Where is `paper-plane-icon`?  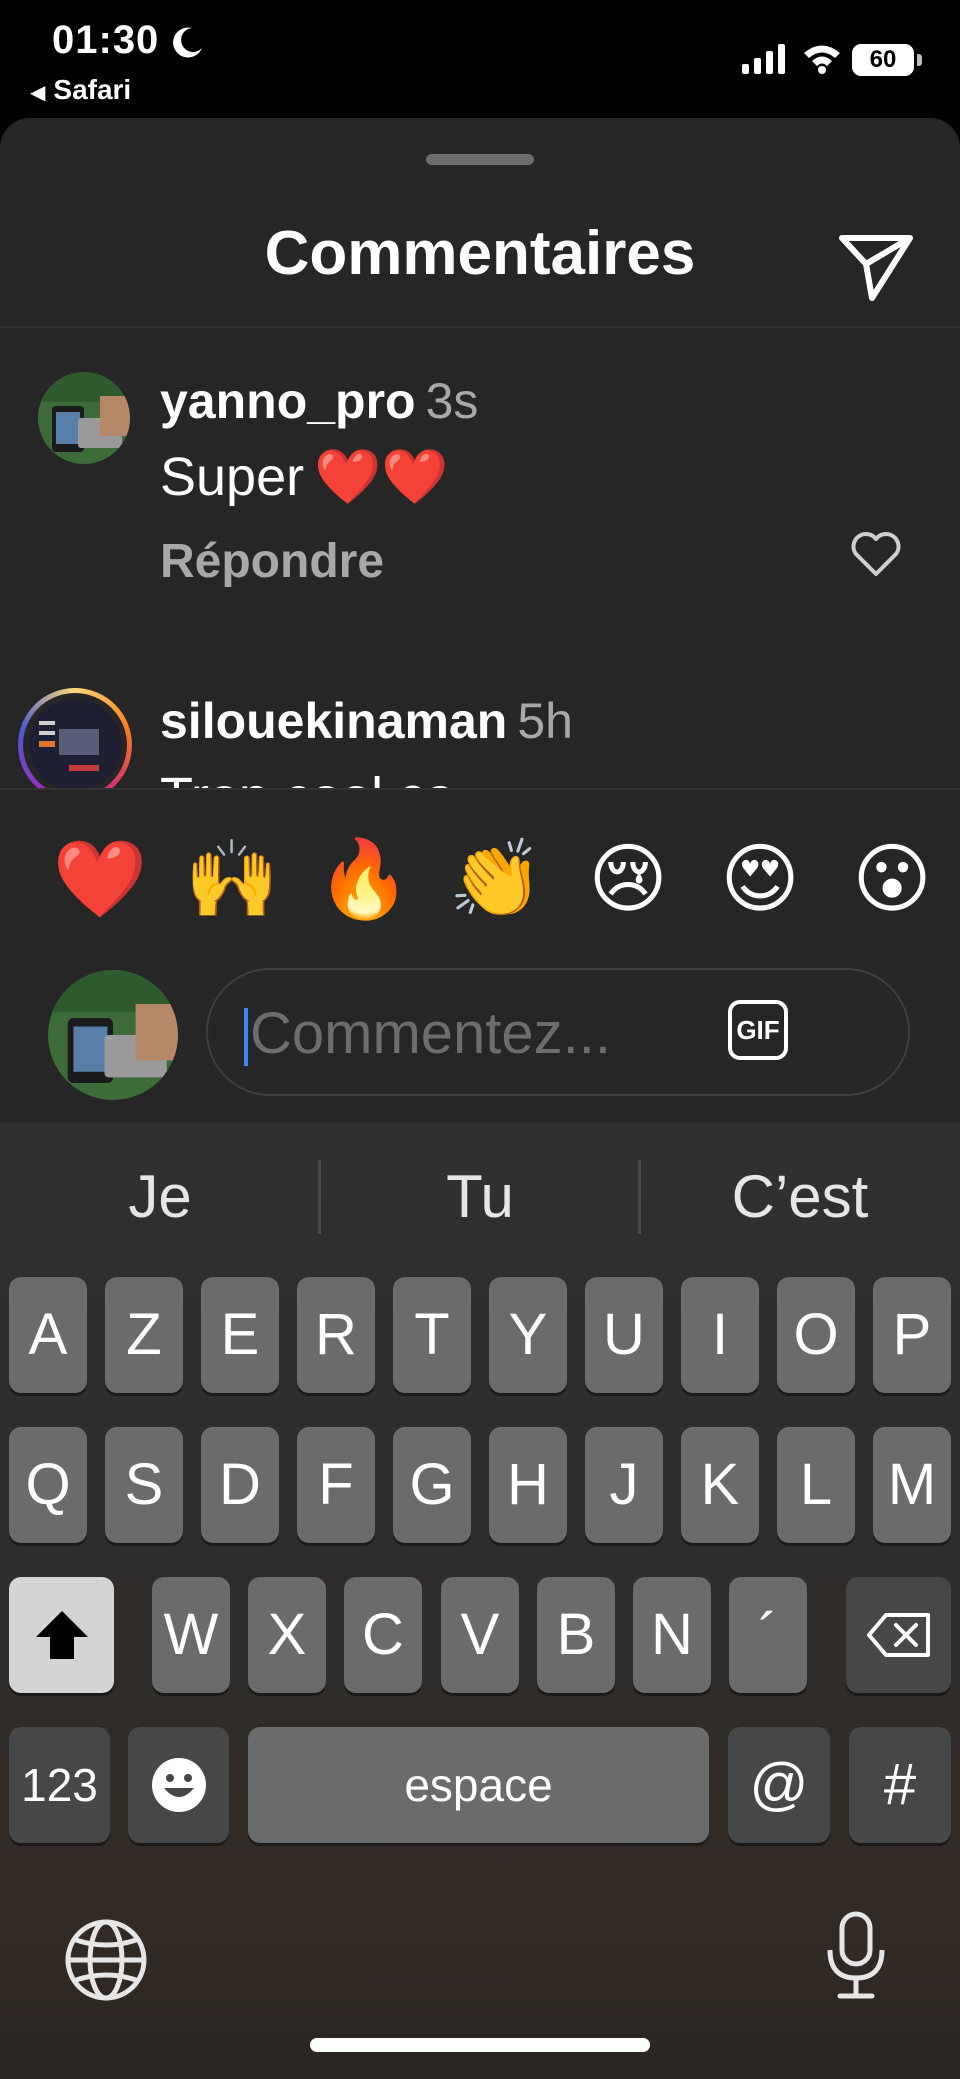 paper-plane-icon is located at coordinates (876, 266).